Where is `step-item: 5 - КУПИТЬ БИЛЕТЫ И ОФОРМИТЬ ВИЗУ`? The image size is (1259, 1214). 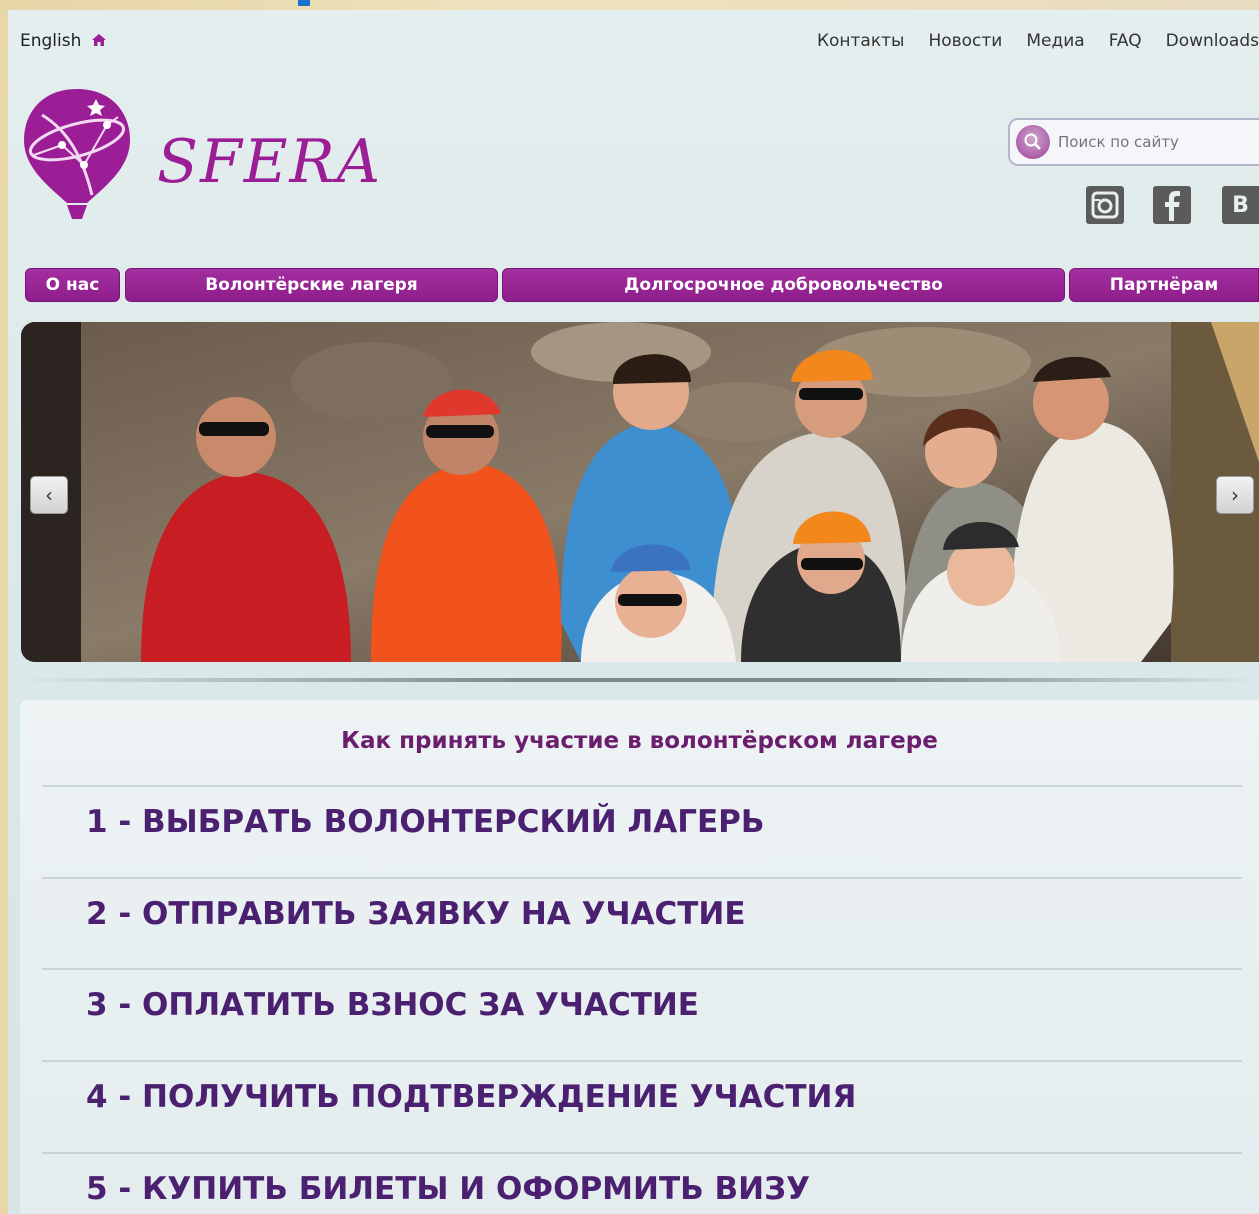
step-item: 5 - КУПИТЬ БИЛЕТЫ И ОФОРМИТЬ ВИЗУ is located at coordinates (642, 1183).